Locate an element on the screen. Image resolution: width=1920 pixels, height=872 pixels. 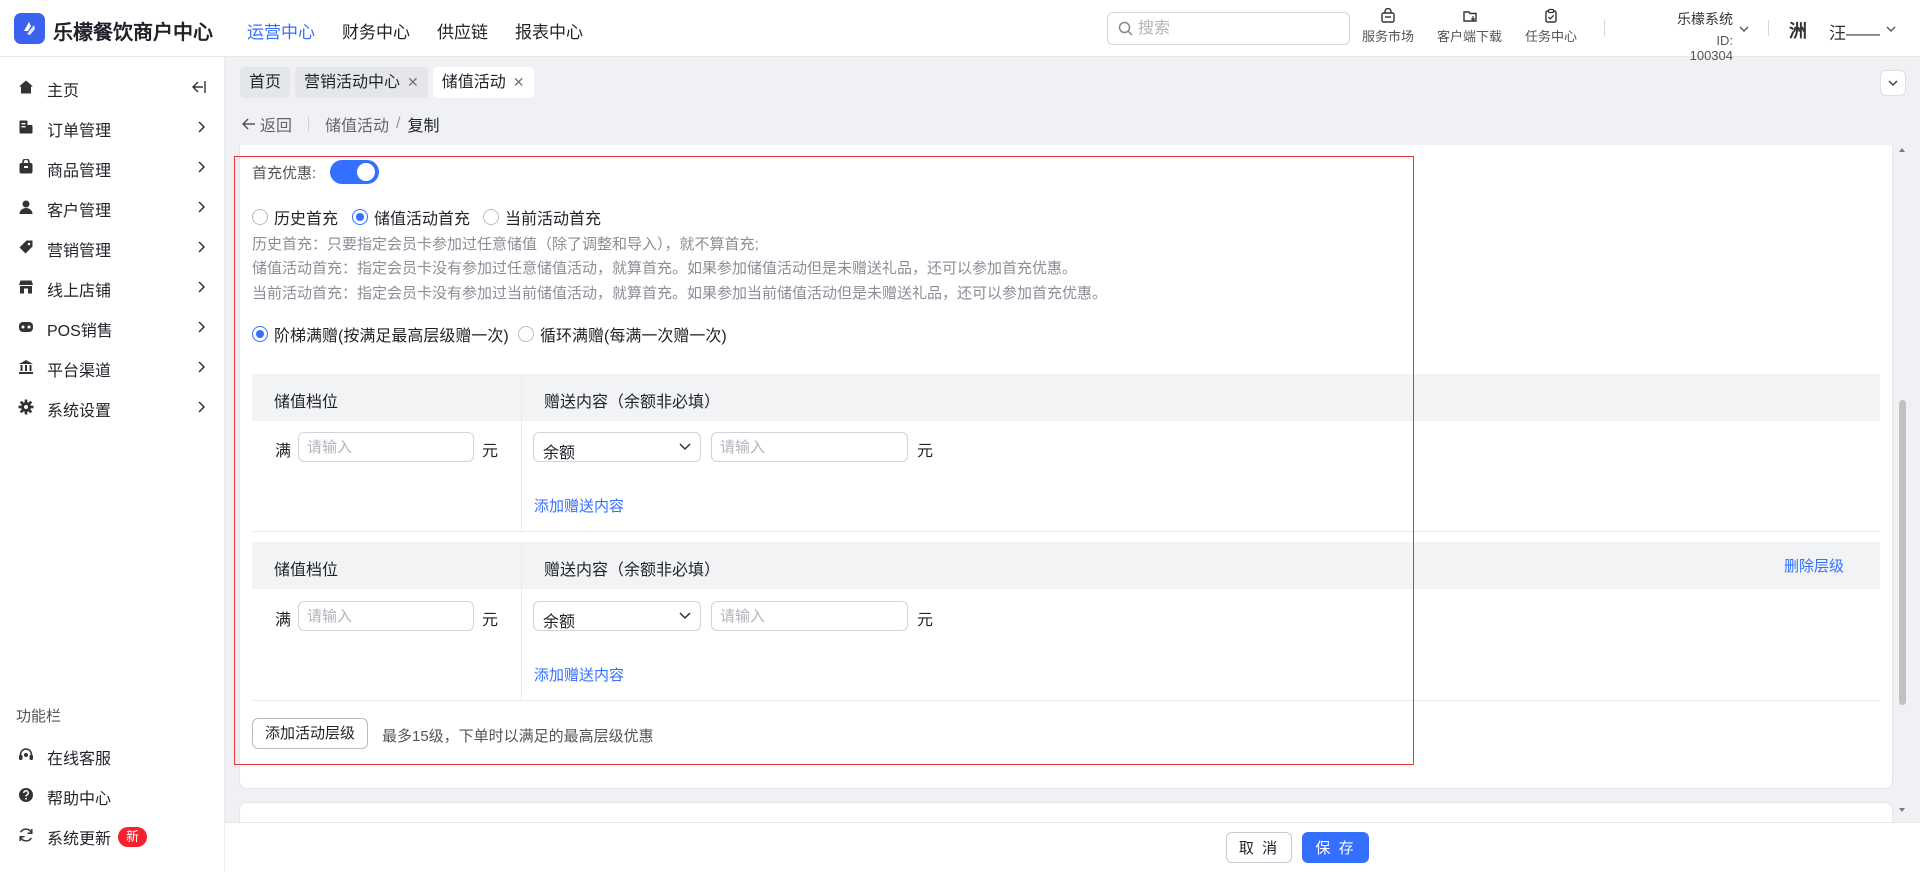
radio-label: 当前活动首充 is located at coordinates (553, 219).